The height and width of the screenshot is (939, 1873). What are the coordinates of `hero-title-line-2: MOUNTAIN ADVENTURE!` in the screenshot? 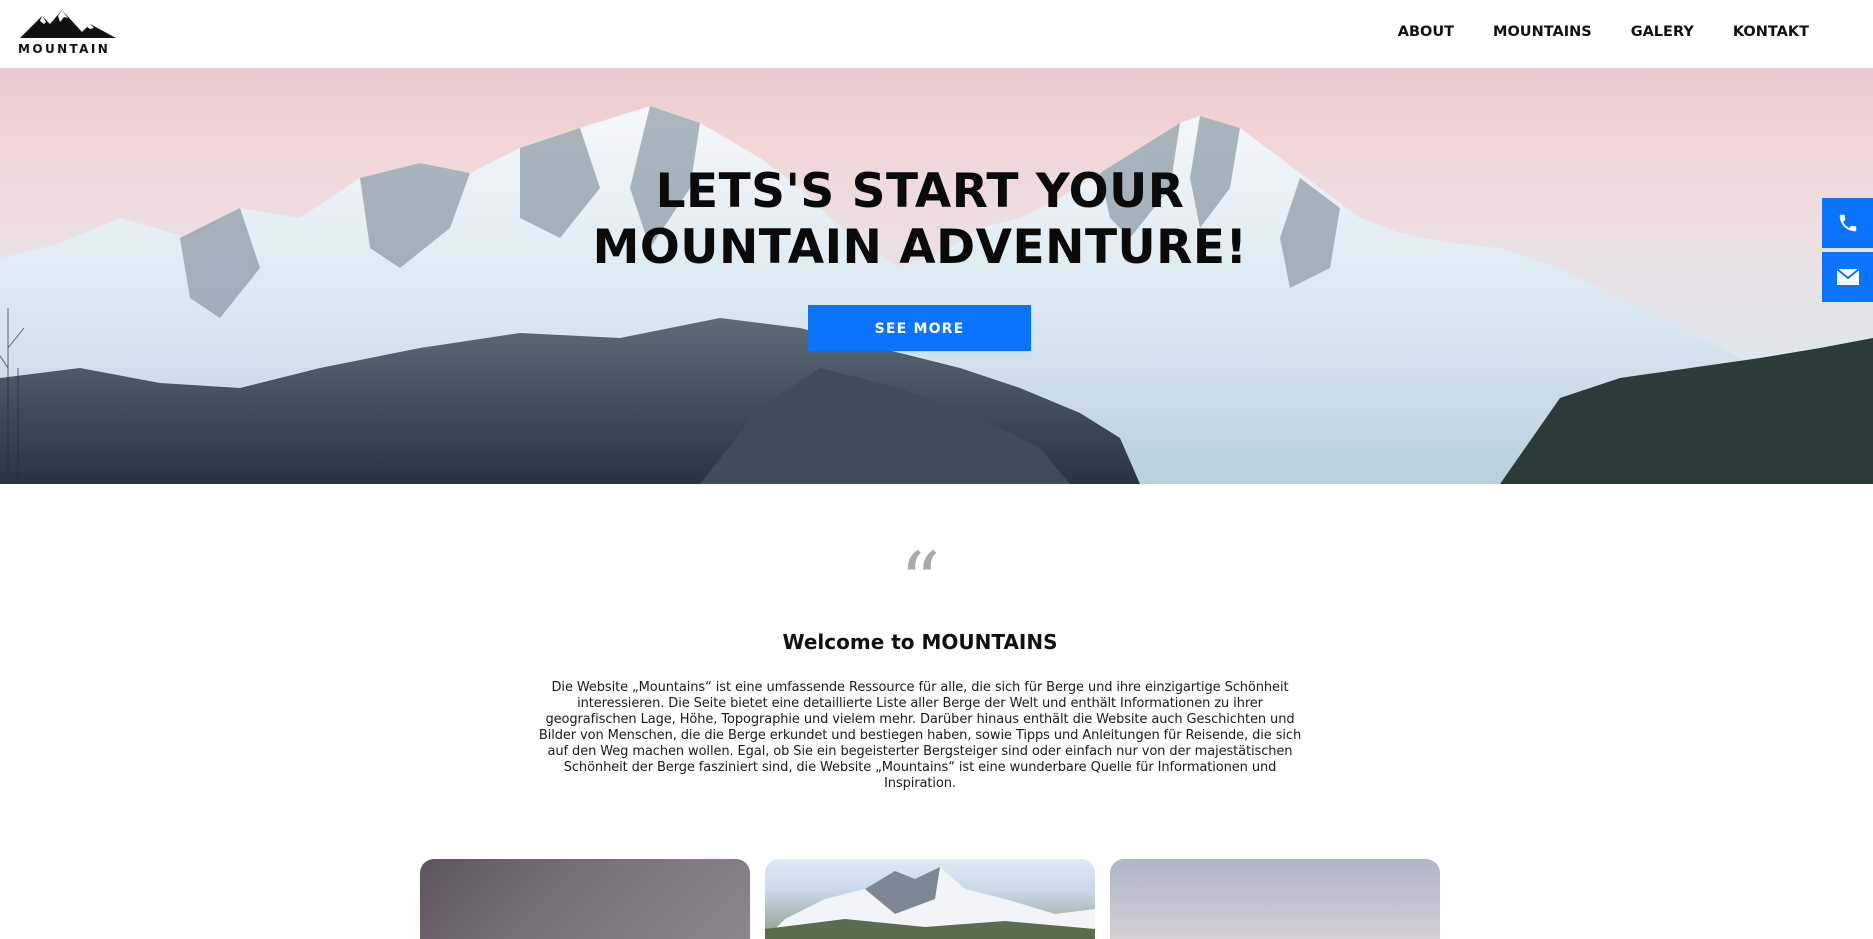 It's located at (920, 247).